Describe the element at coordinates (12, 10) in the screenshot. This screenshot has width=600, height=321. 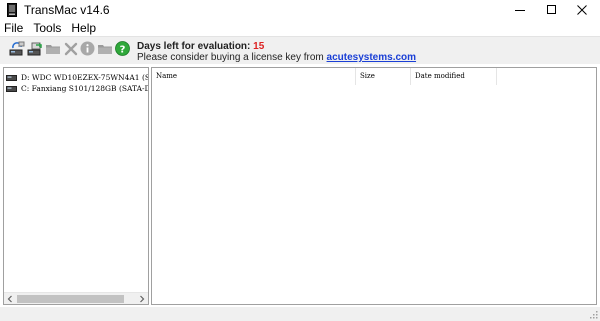
I see `transmac-app-icon` at that location.